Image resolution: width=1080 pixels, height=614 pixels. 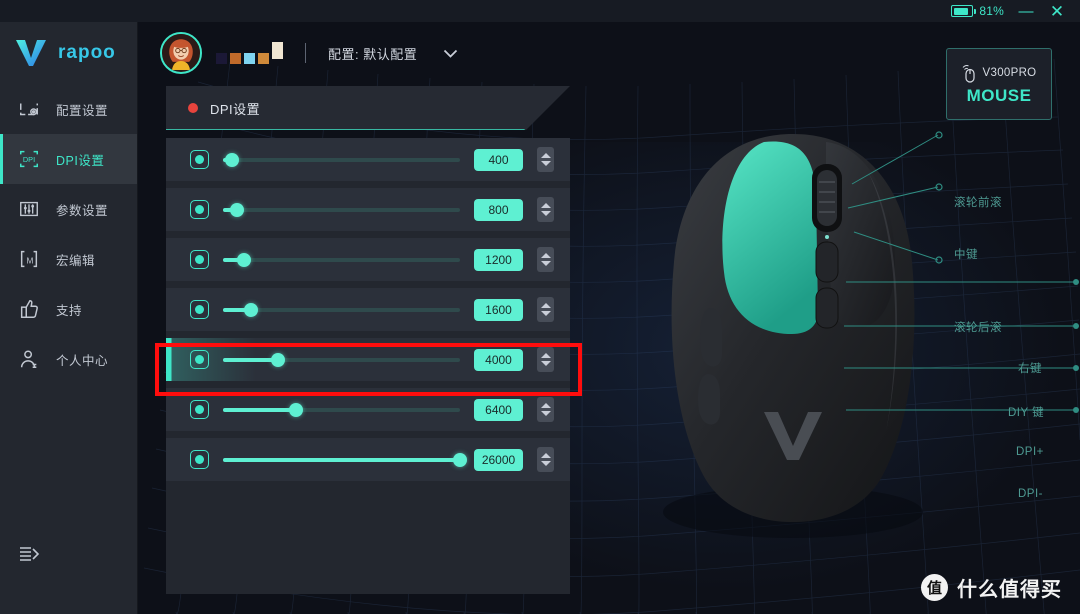 What do you see at coordinates (1030, 369) in the screenshot?
I see `diagram-label-right-button: 右键` at bounding box center [1030, 369].